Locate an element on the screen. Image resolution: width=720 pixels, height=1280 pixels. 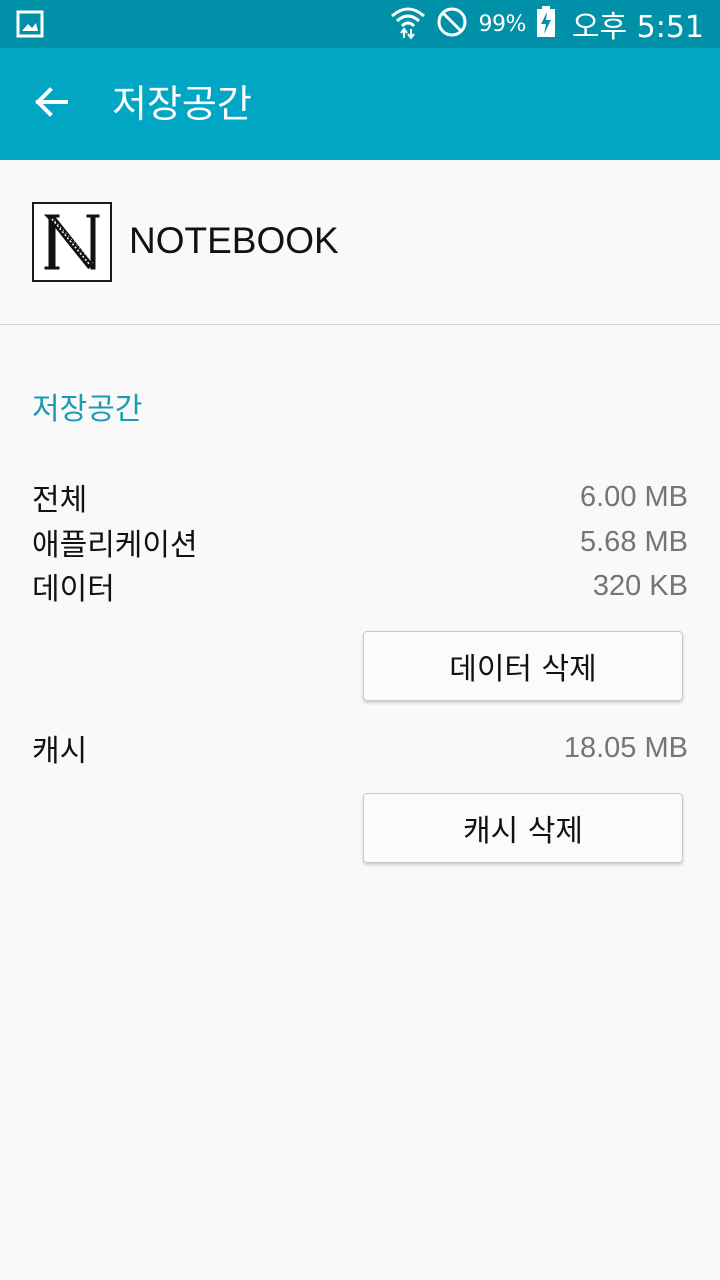
image-notification-icon is located at coordinates (30, 24).